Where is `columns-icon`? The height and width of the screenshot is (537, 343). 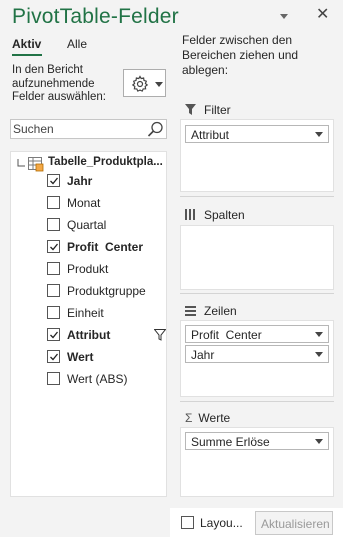 columns-icon is located at coordinates (190, 215).